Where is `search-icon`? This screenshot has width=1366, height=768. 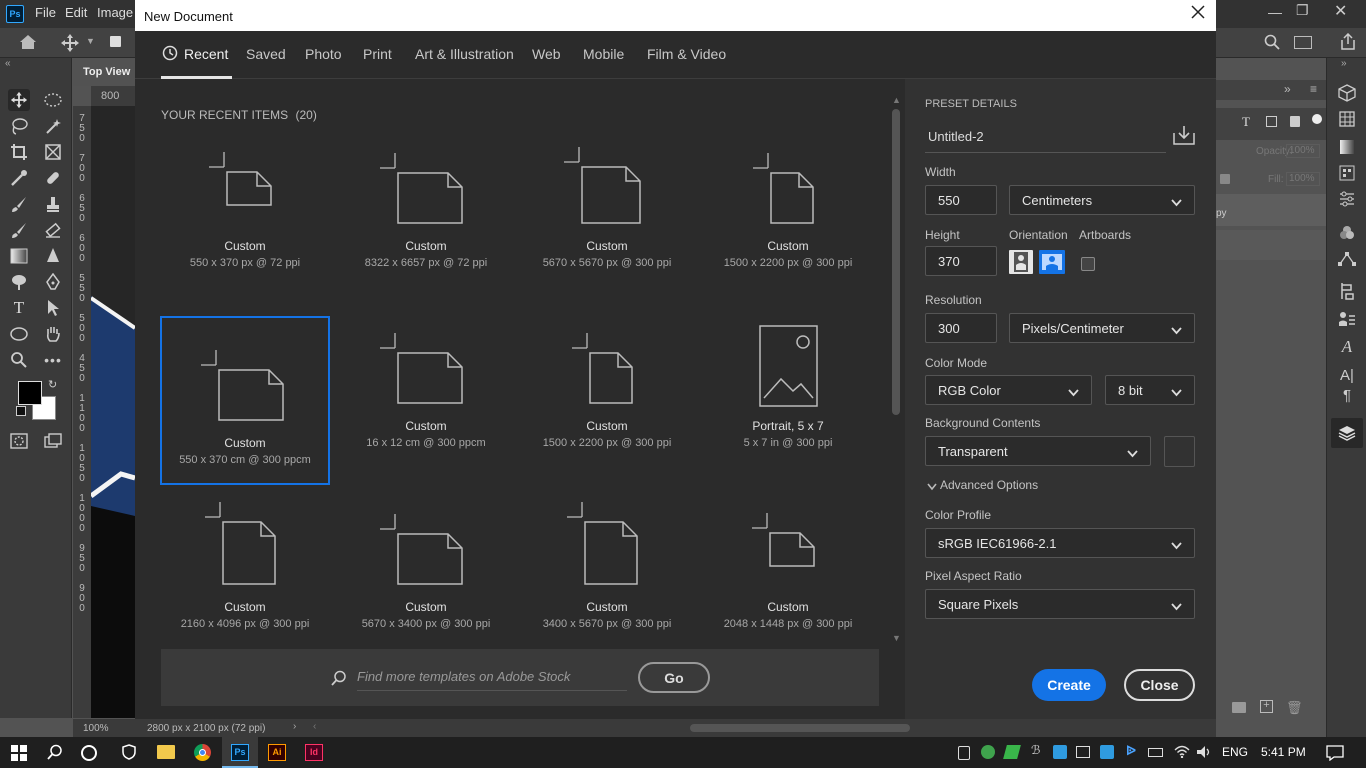 search-icon is located at coordinates (55, 753).